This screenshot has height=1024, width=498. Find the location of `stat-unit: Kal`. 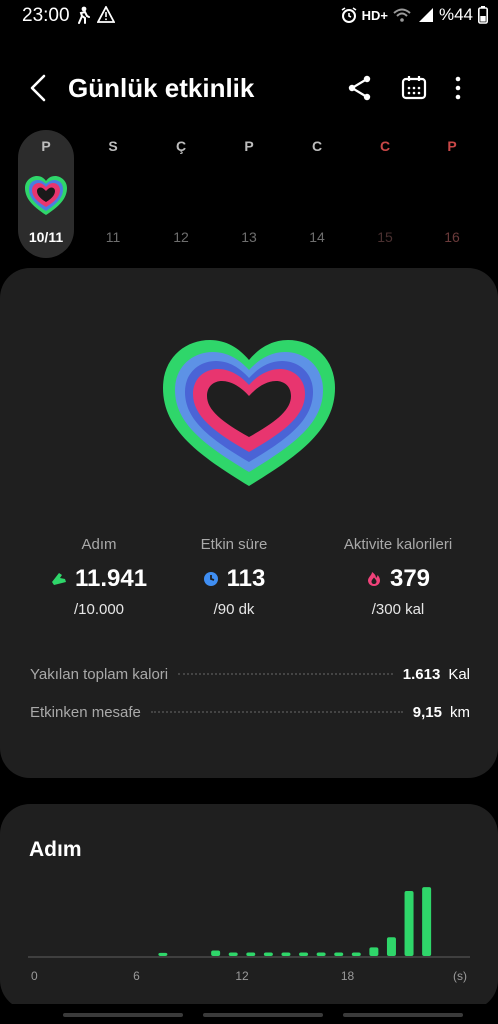

stat-unit: Kal is located at coordinates (459, 674).